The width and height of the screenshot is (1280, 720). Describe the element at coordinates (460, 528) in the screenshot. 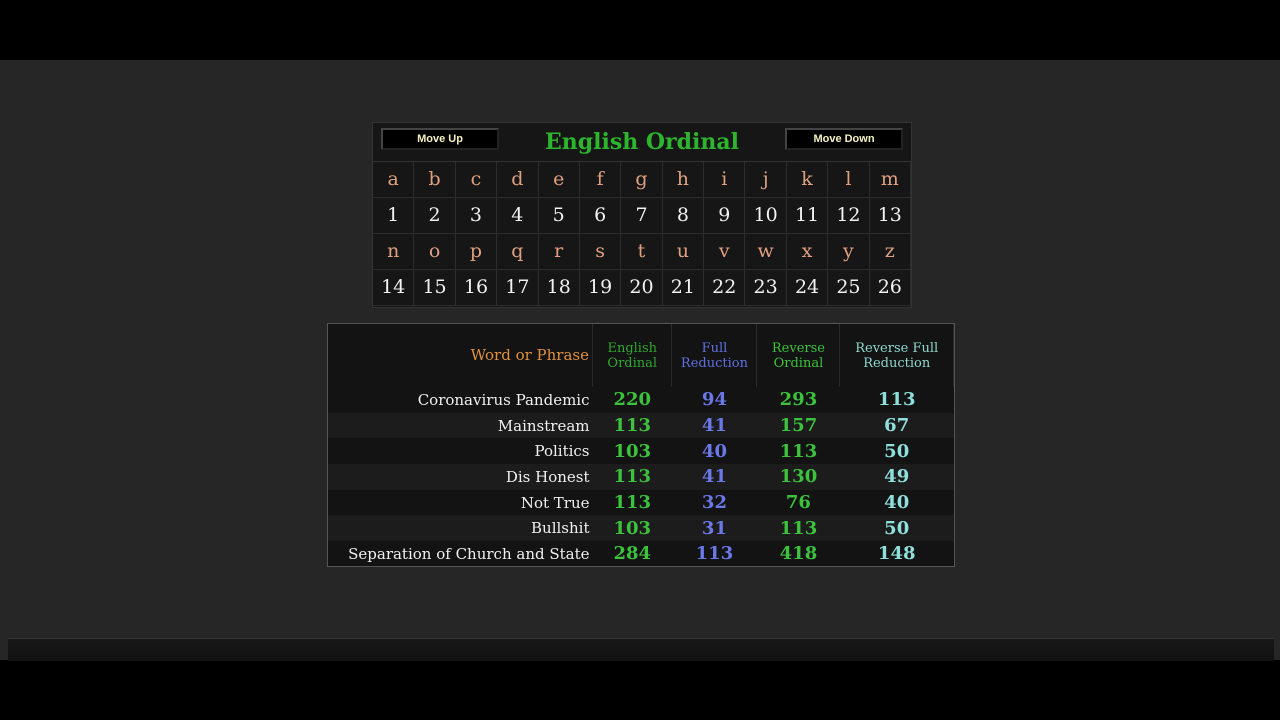

I see `phrase-cell: Bullshit` at that location.